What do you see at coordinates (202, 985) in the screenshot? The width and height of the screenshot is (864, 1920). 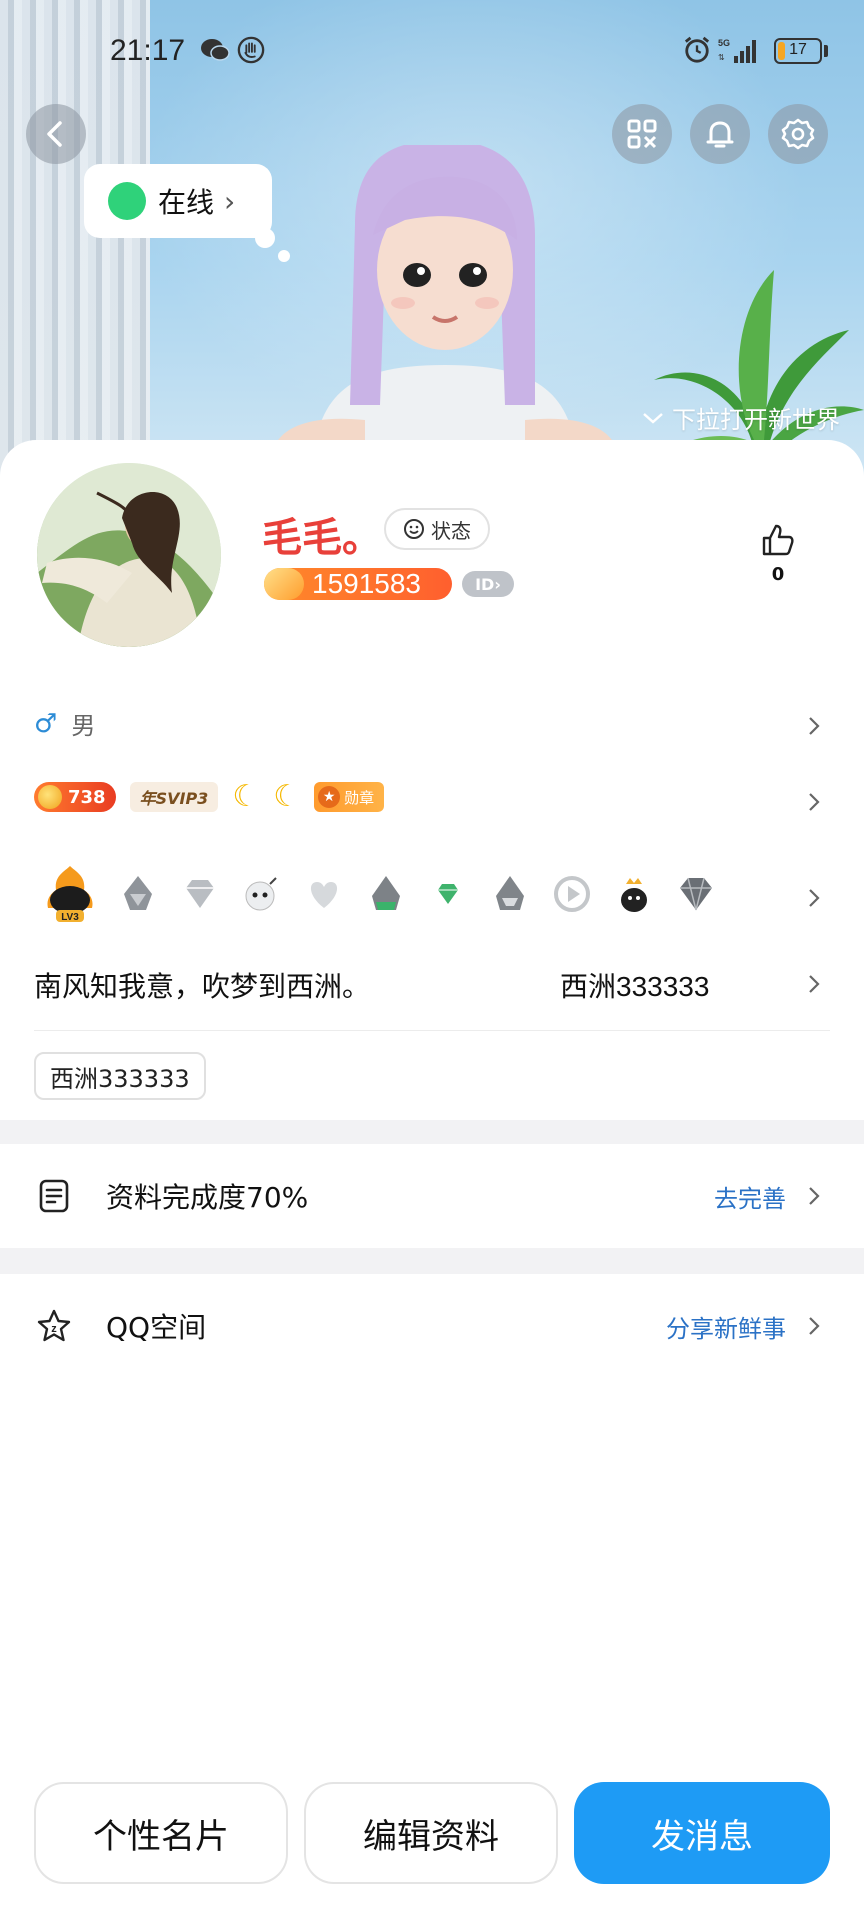 I see `signature-text: 南风知我意，吹梦到西洲。` at bounding box center [202, 985].